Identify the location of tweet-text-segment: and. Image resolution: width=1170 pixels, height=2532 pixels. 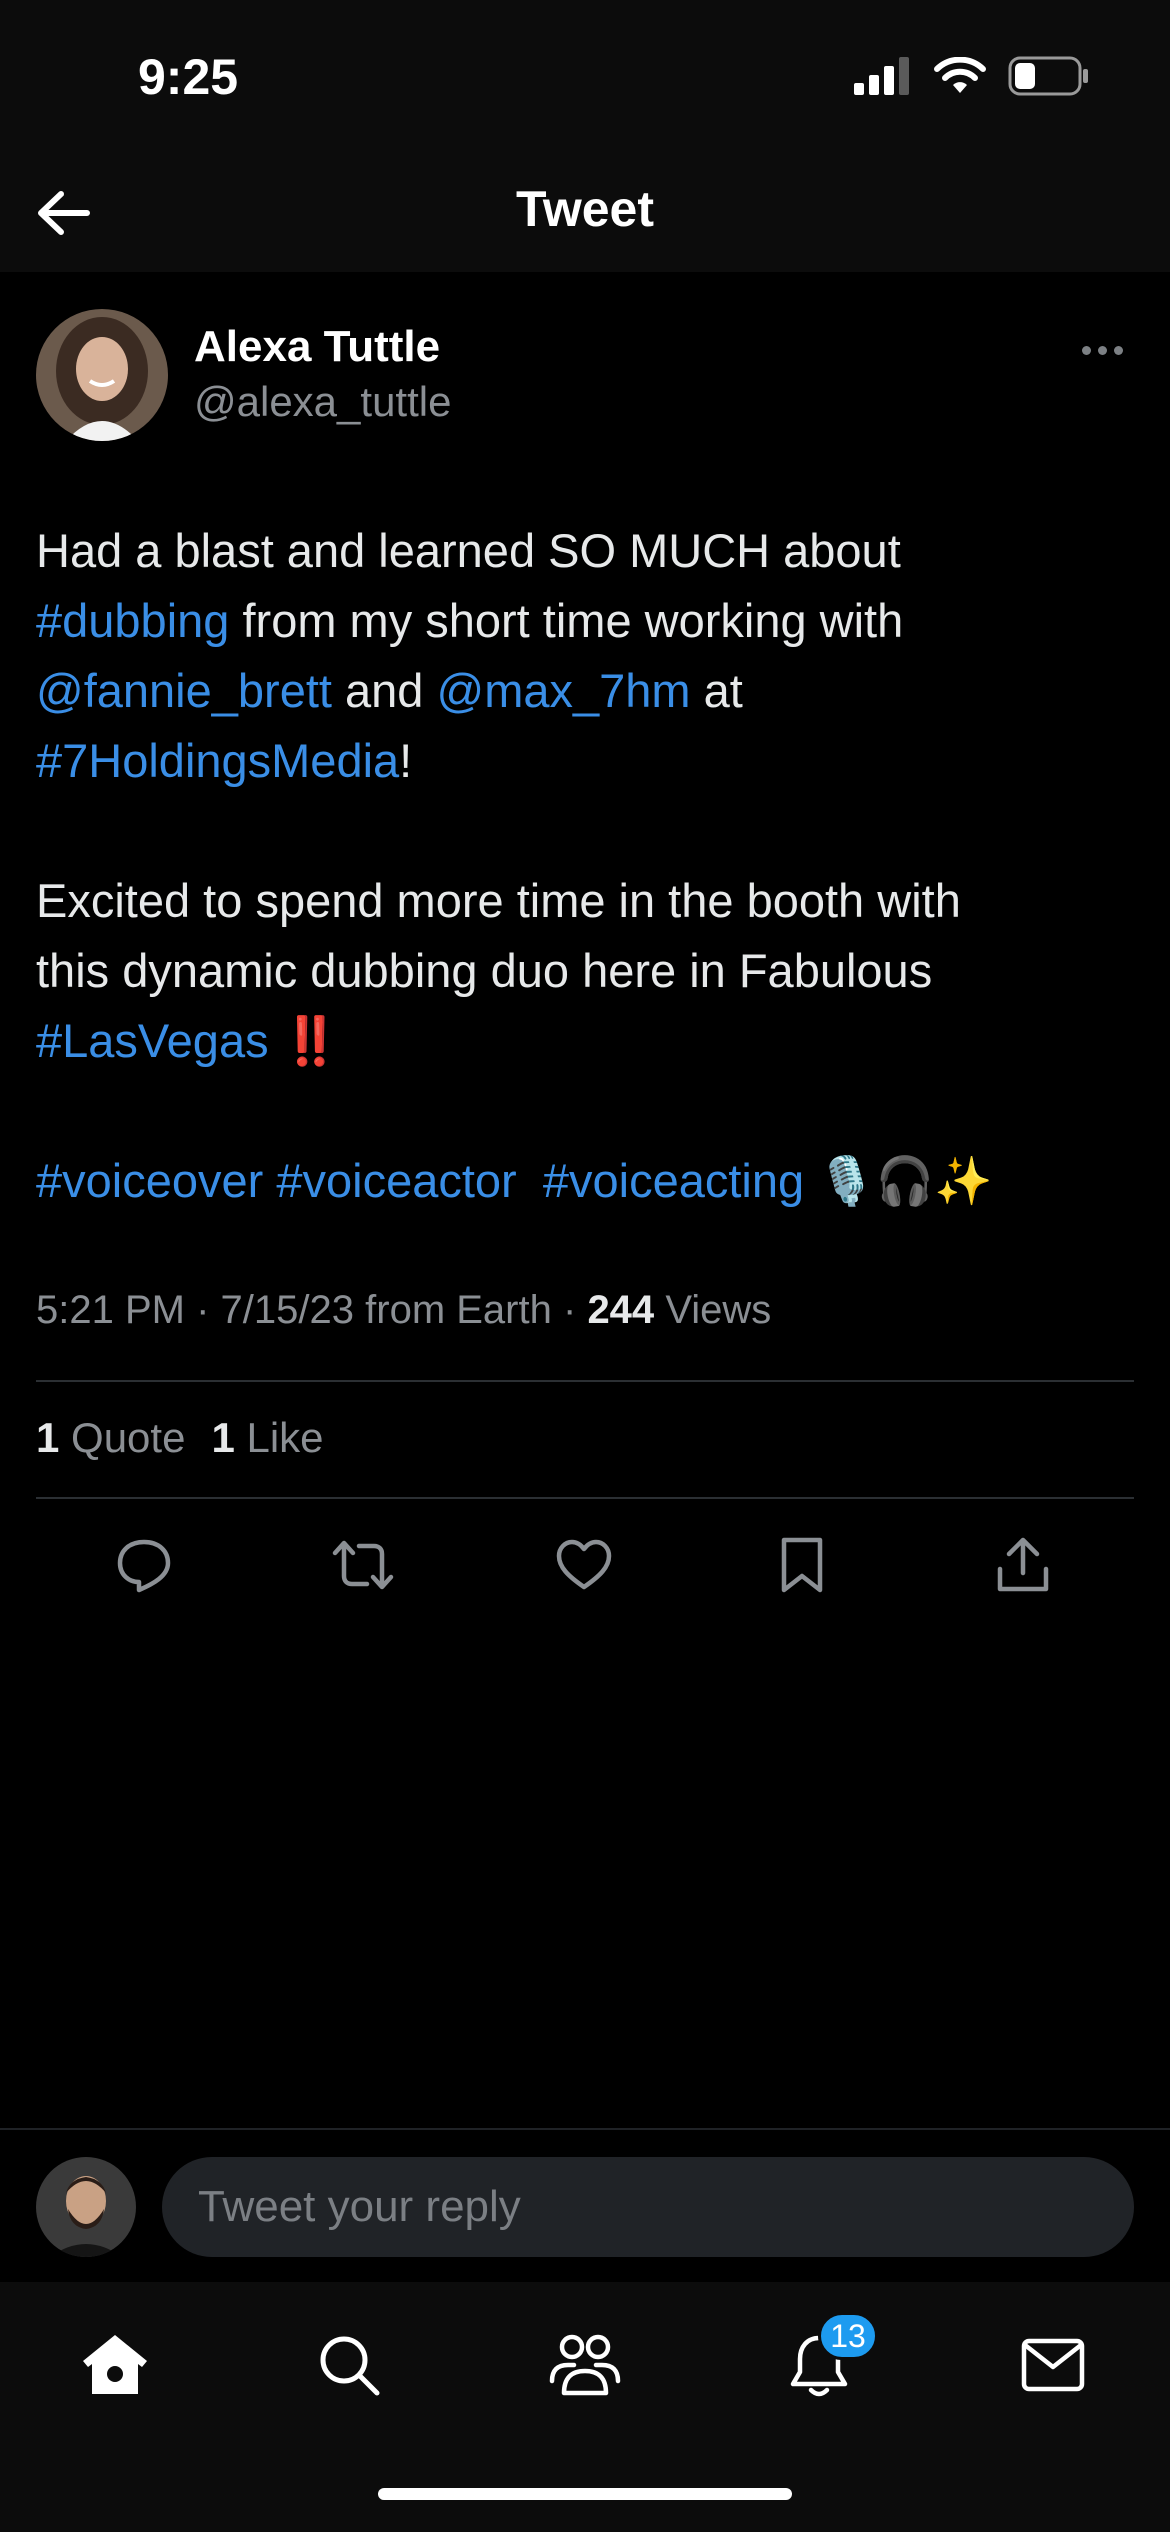
(384, 690).